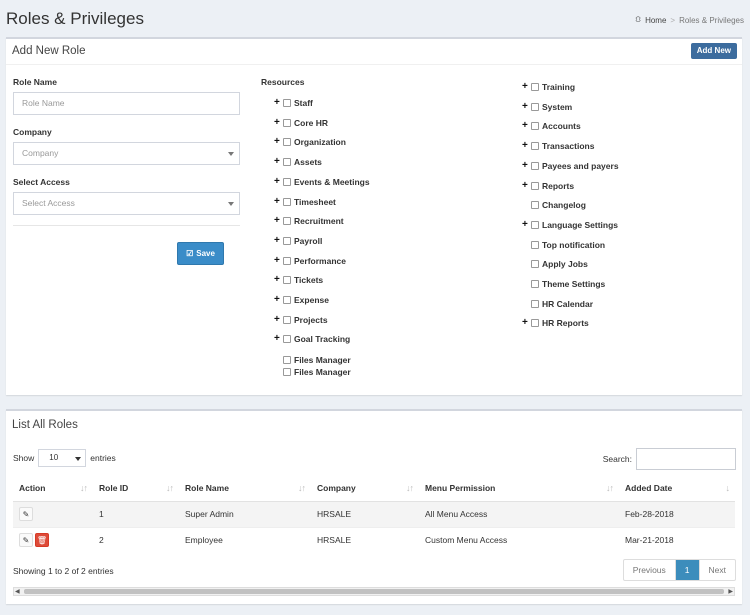 Image resolution: width=750 pixels, height=615 pixels. What do you see at coordinates (310, 260) in the screenshot?
I see `resource-item: + Performance` at bounding box center [310, 260].